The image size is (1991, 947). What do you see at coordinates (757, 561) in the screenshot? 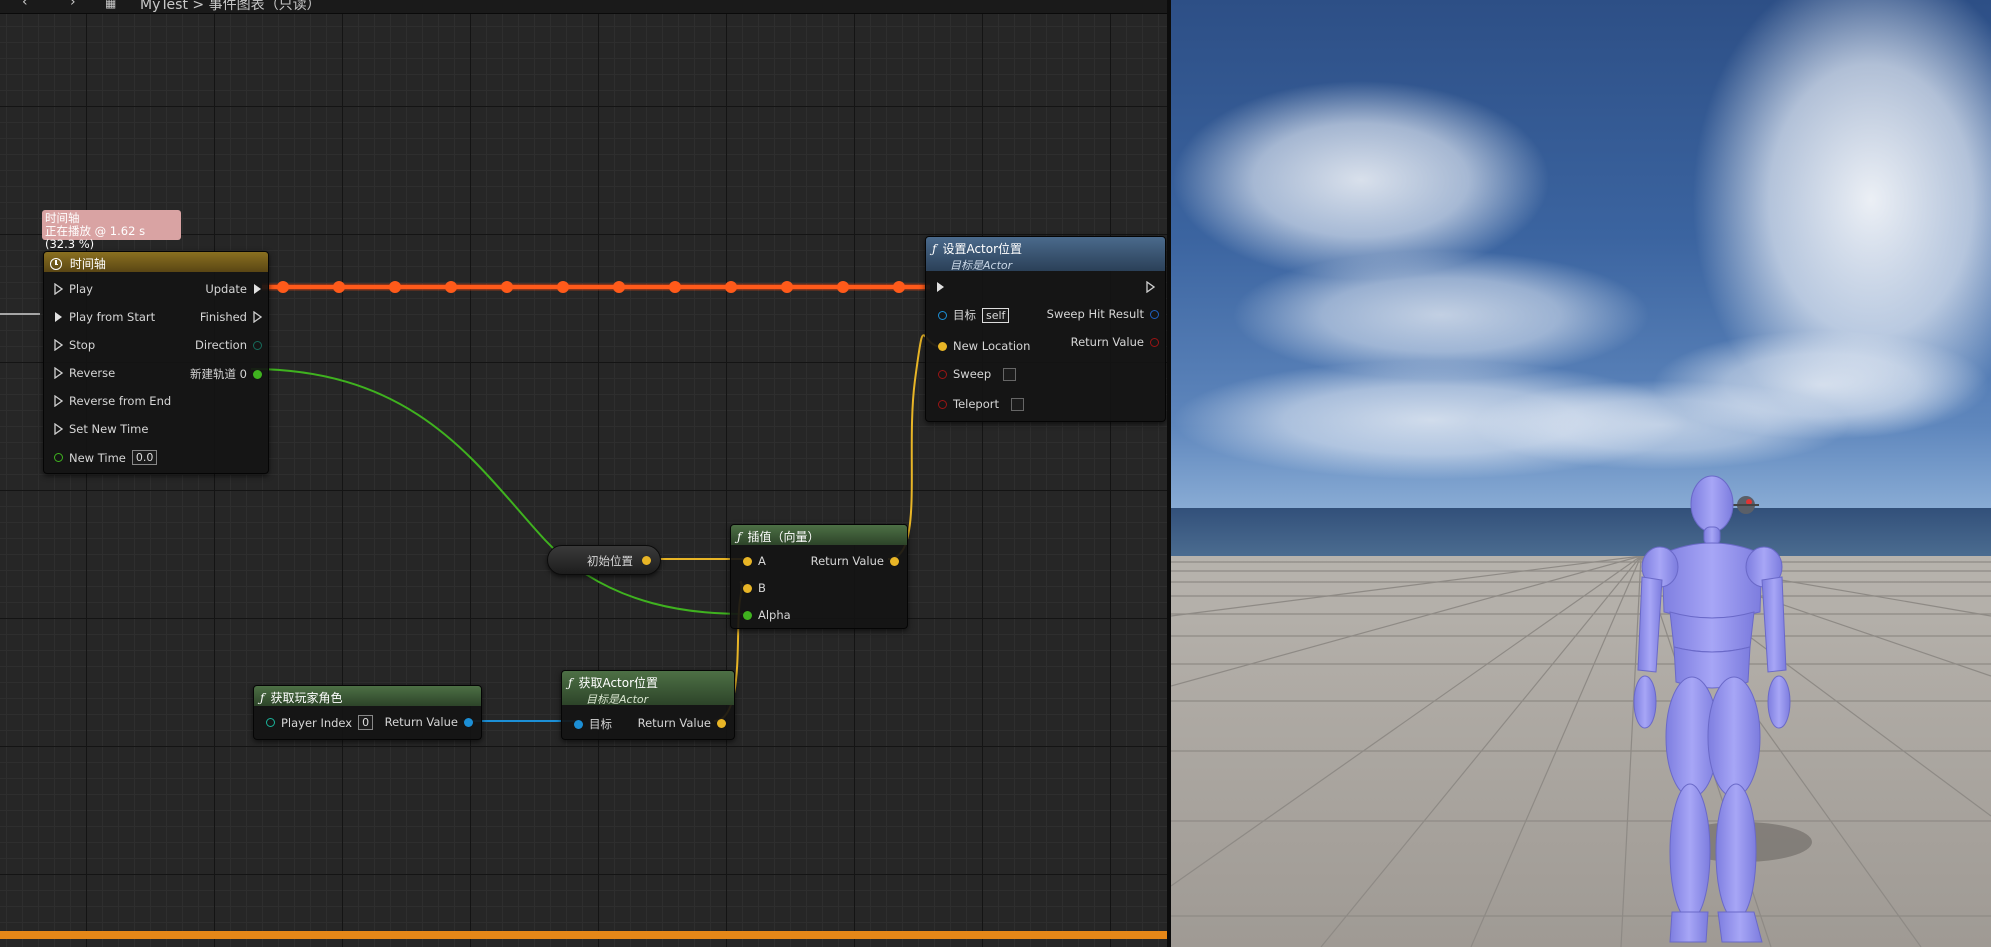
I see `pin-a: A` at bounding box center [757, 561].